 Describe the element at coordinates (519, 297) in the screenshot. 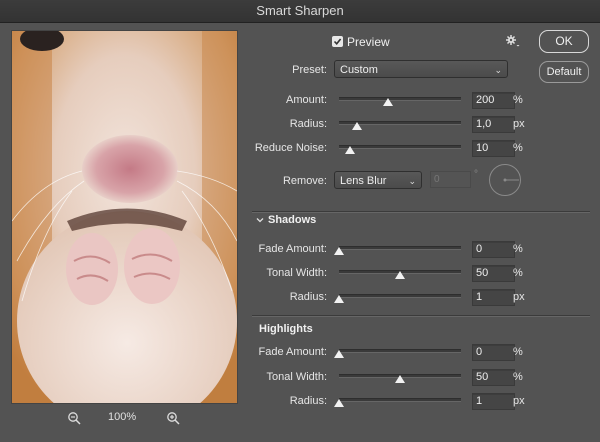

I see `shadows-radius-unit: px` at that location.